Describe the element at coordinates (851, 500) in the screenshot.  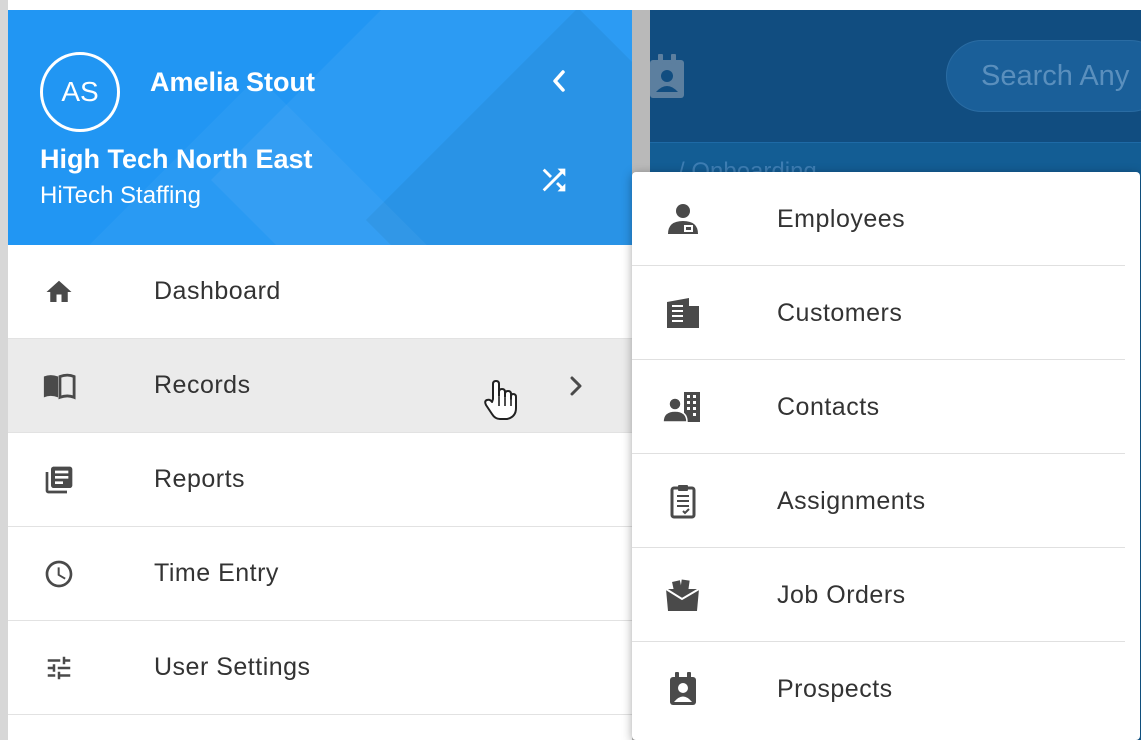
I see `submenu-label-assignments: Assignments` at that location.